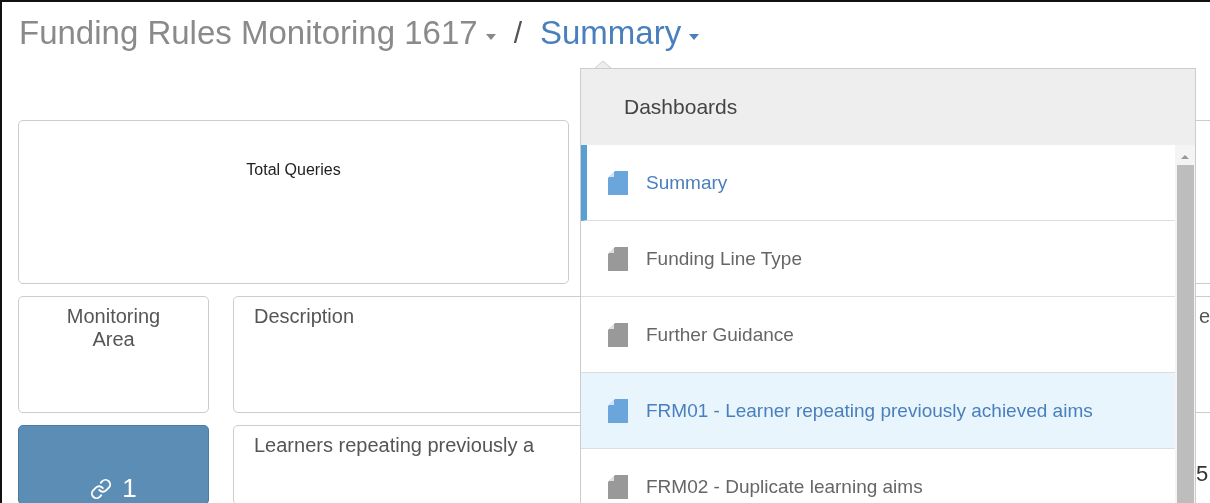  What do you see at coordinates (293, 170) in the screenshot?
I see `card-title: Total Queries` at bounding box center [293, 170].